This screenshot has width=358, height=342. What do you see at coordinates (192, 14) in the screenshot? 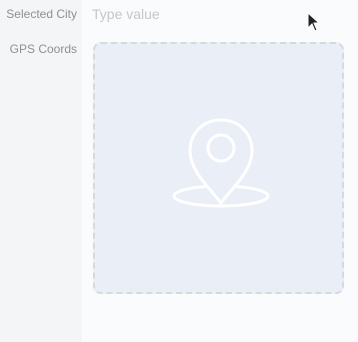
I see `selected-city-input` at bounding box center [192, 14].